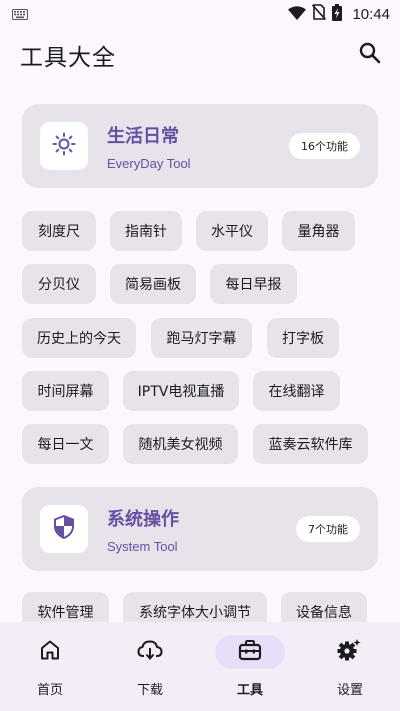 Image resolution: width=400 pixels, height=711 pixels. I want to click on status-bar: 10:44, so click(200, 14).